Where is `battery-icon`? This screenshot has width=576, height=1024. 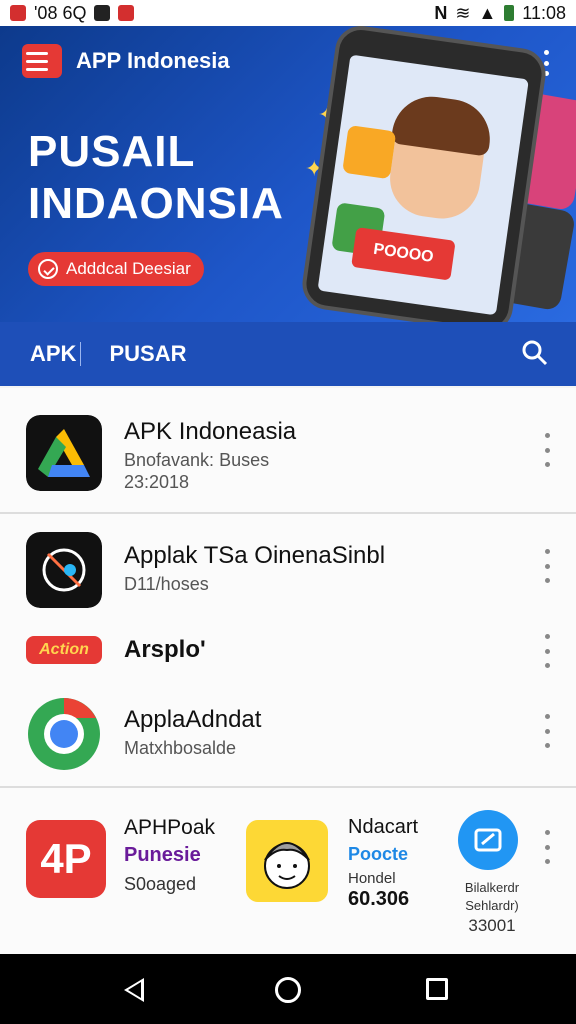
battery-icon is located at coordinates (509, 13).